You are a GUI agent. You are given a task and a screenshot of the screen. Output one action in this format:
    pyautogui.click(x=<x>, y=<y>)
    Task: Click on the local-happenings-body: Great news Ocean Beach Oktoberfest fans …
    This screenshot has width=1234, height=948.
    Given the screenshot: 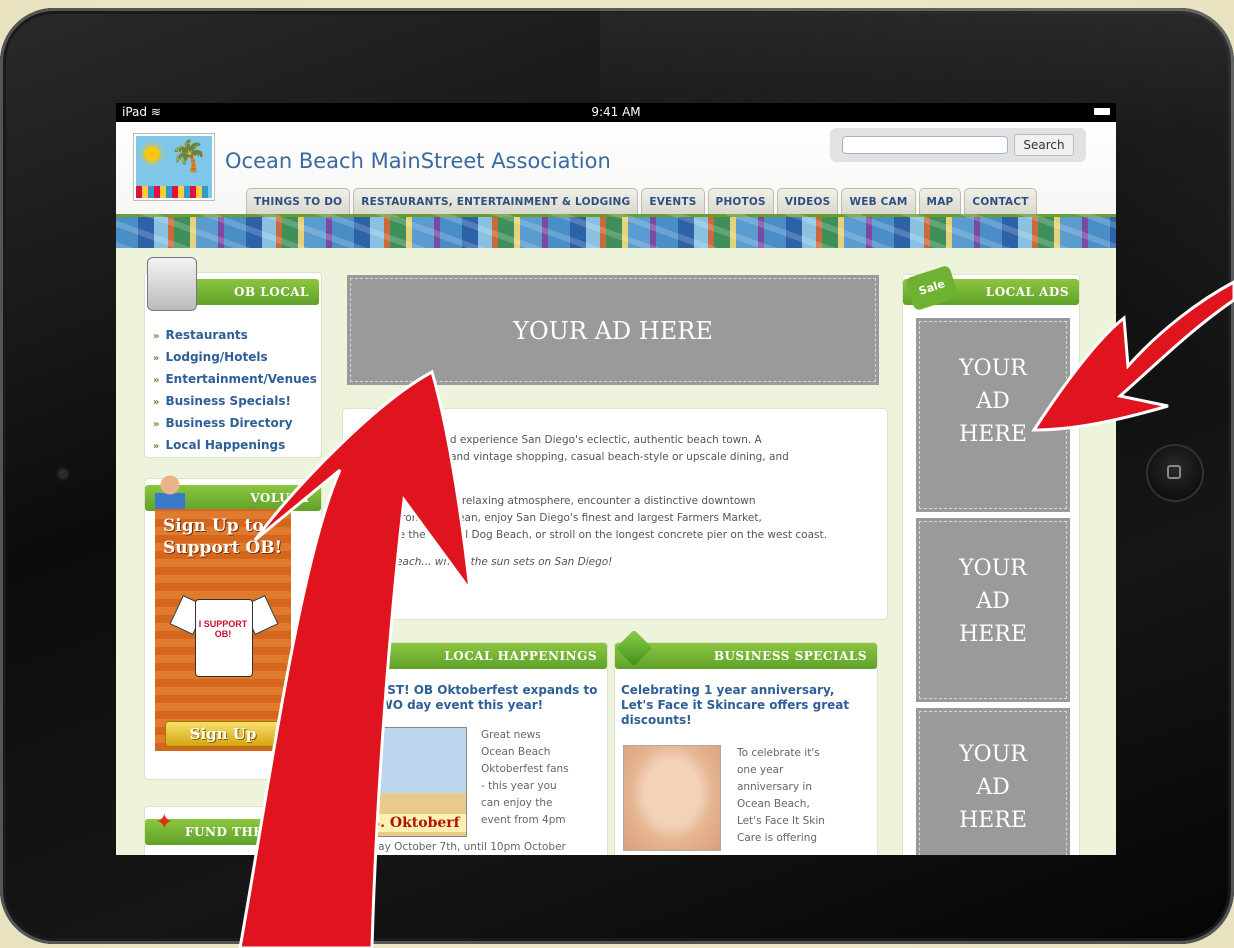 What is the action you would take?
    pyautogui.click(x=525, y=777)
    